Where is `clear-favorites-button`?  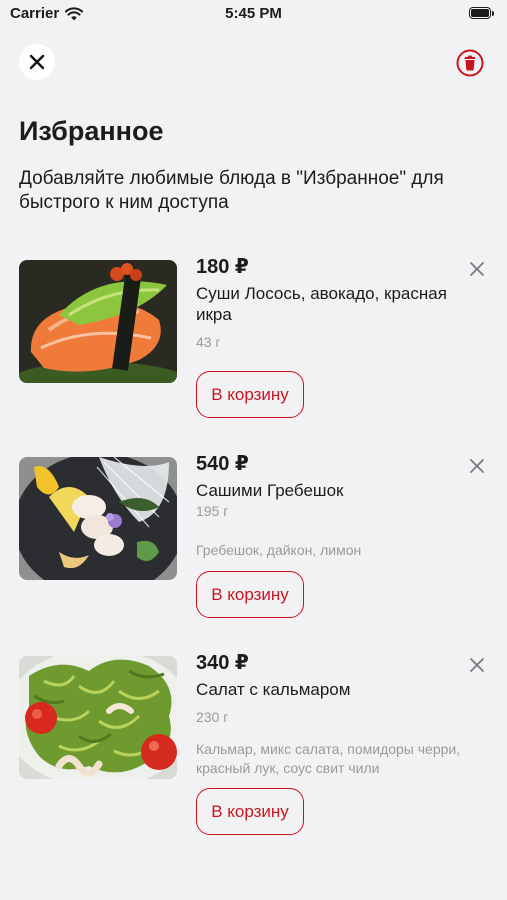 clear-favorites-button is located at coordinates (470, 63).